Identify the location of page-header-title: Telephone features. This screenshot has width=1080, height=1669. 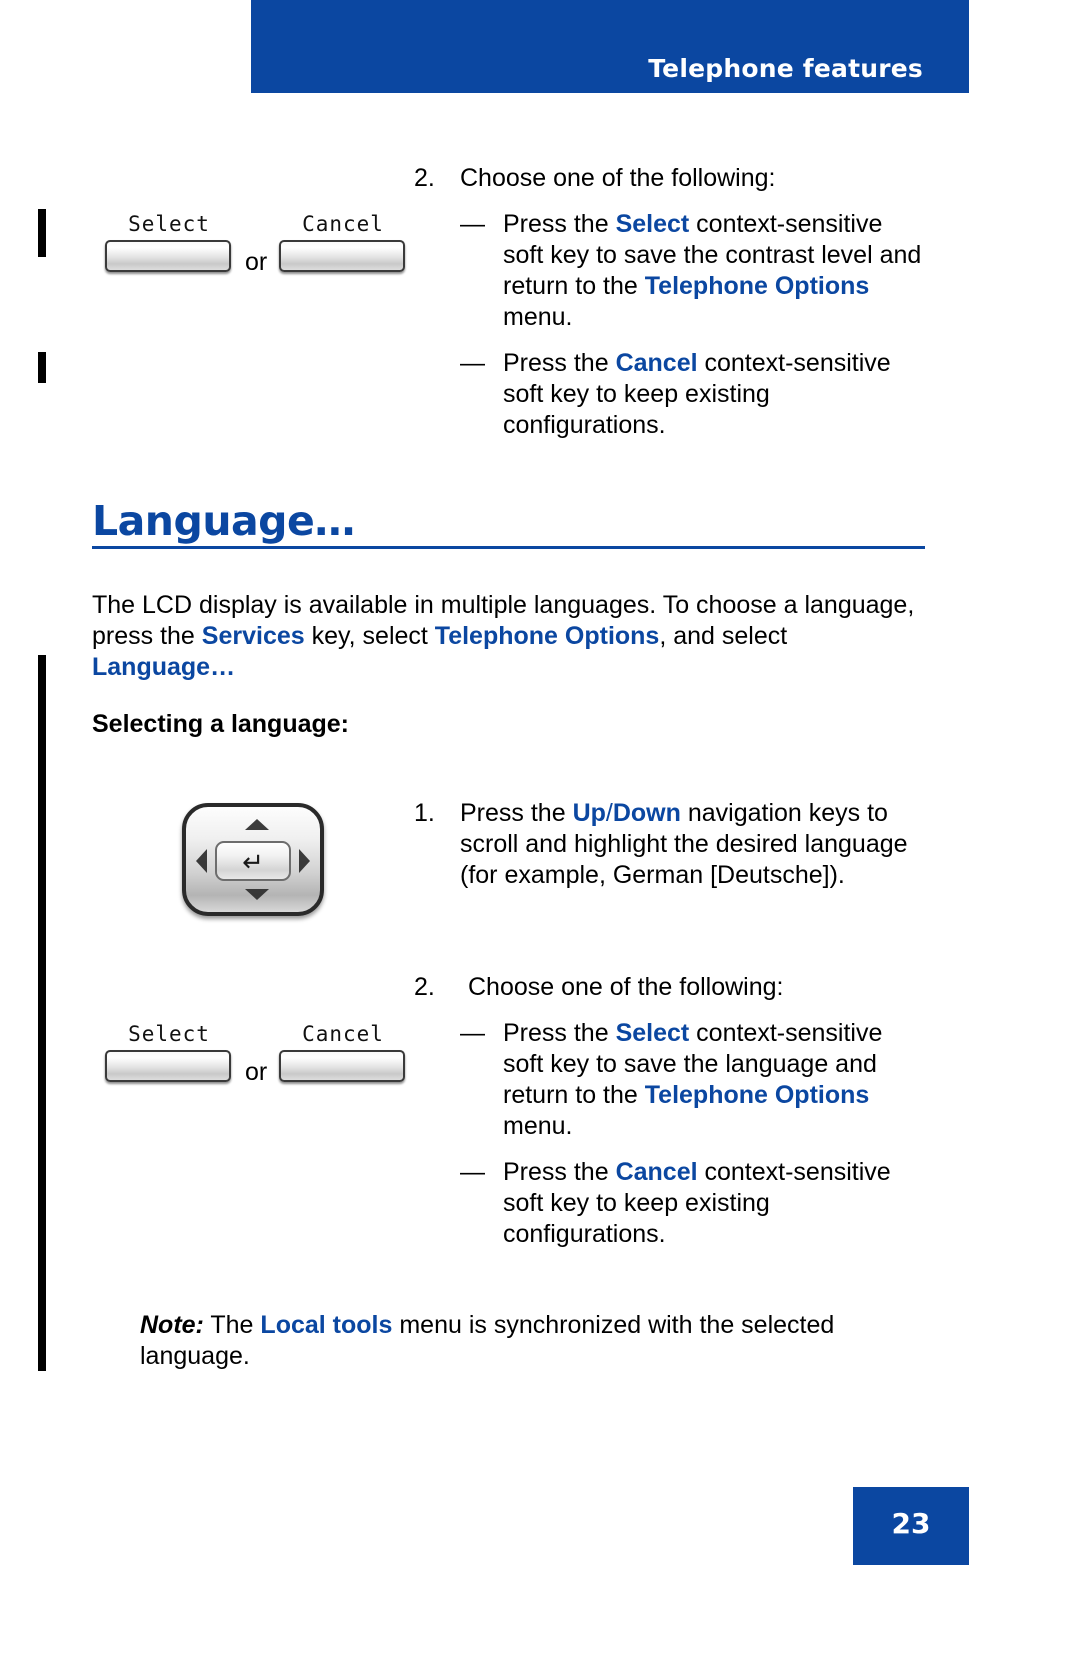
(785, 68).